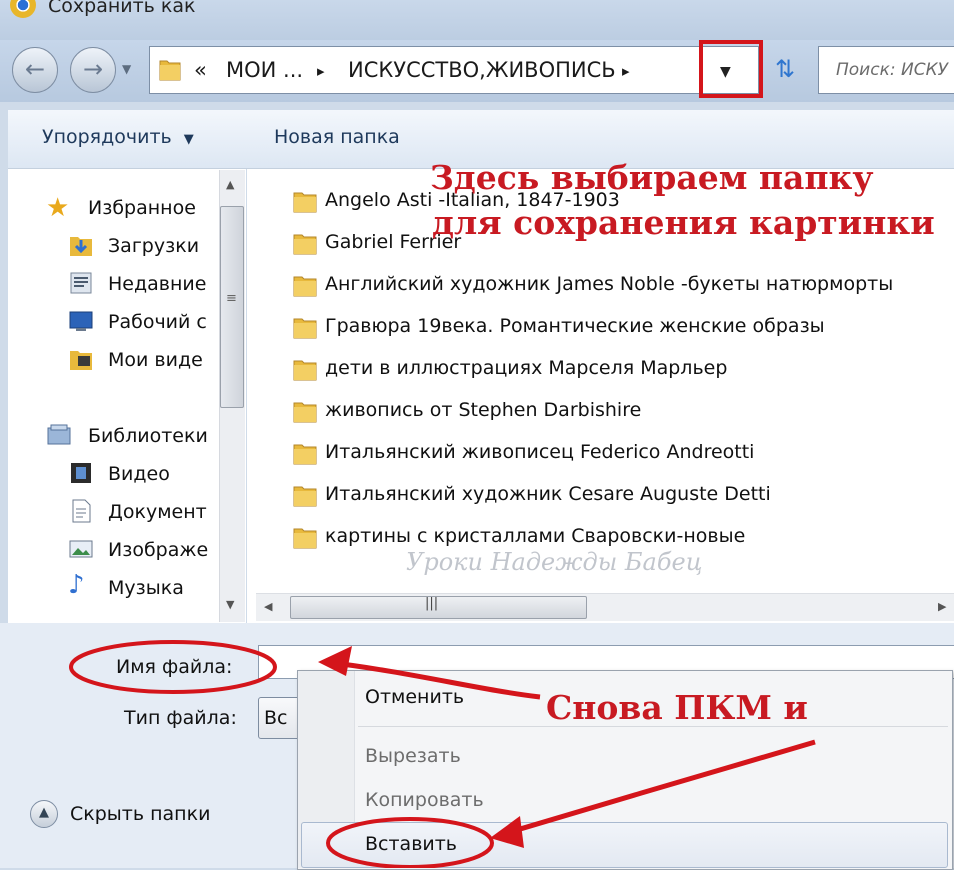 This screenshot has width=954, height=870. What do you see at coordinates (657, 788) in the screenshot?
I see `annotation-arrow-paste` at bounding box center [657, 788].